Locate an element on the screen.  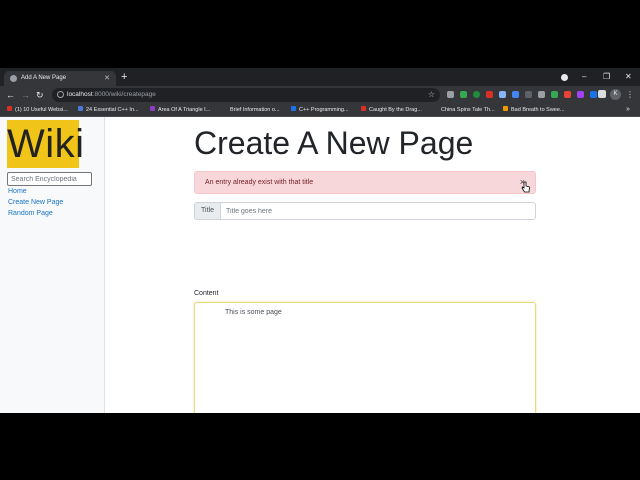
wiki-logo: Wiki is located at coordinates (46, 144).